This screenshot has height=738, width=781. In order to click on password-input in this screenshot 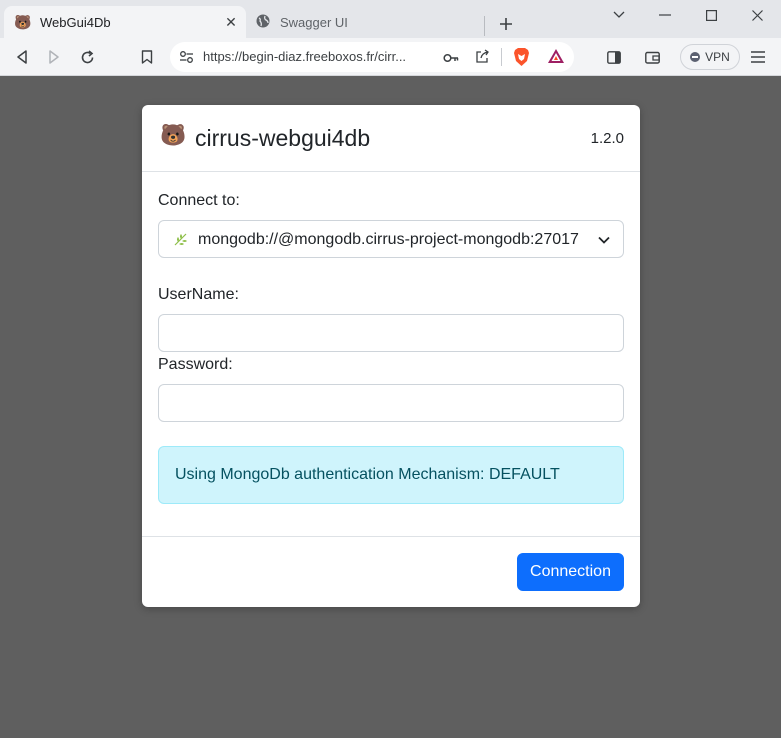, I will do `click(391, 403)`.